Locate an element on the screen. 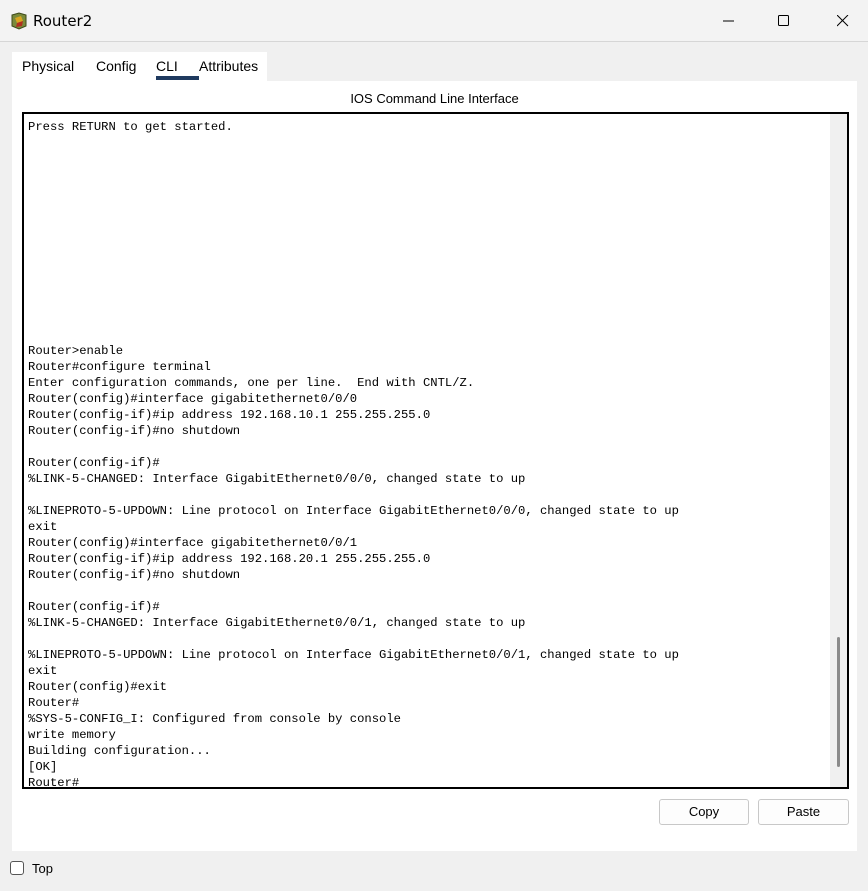 The image size is (868, 891). tab-config: Config is located at coordinates (116, 66).